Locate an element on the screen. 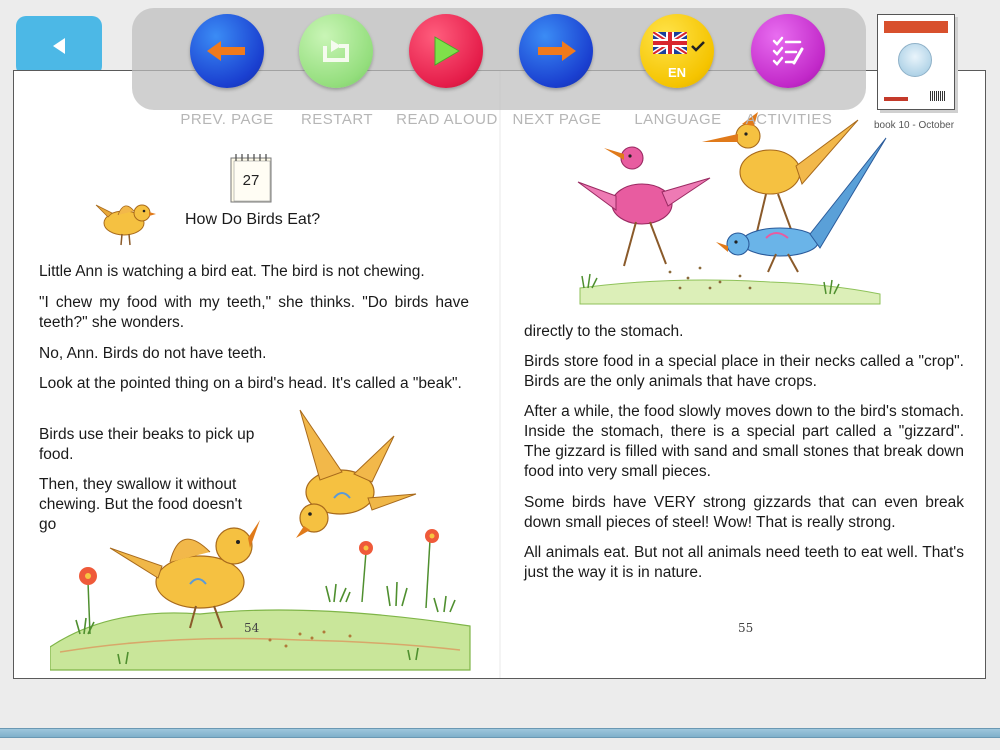  next-page-label: NEXT PAGE is located at coordinates (557, 119).